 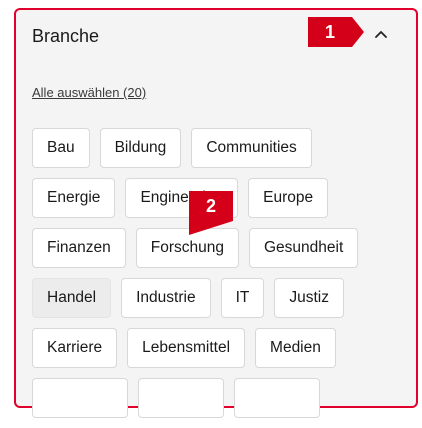 I want to click on annotation-marker-2: 2, so click(x=211, y=213).